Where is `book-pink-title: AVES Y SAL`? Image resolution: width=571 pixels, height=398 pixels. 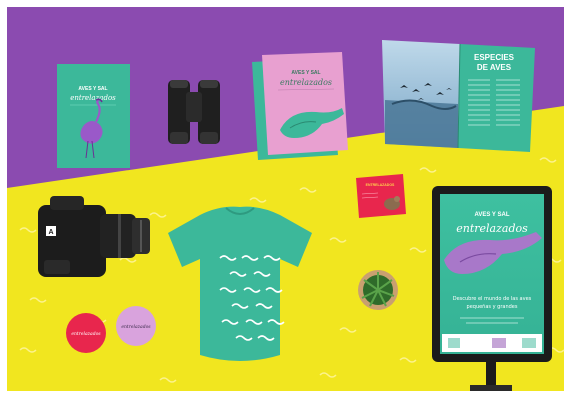 book-pink-title: AVES Y SAL is located at coordinates (305, 73).